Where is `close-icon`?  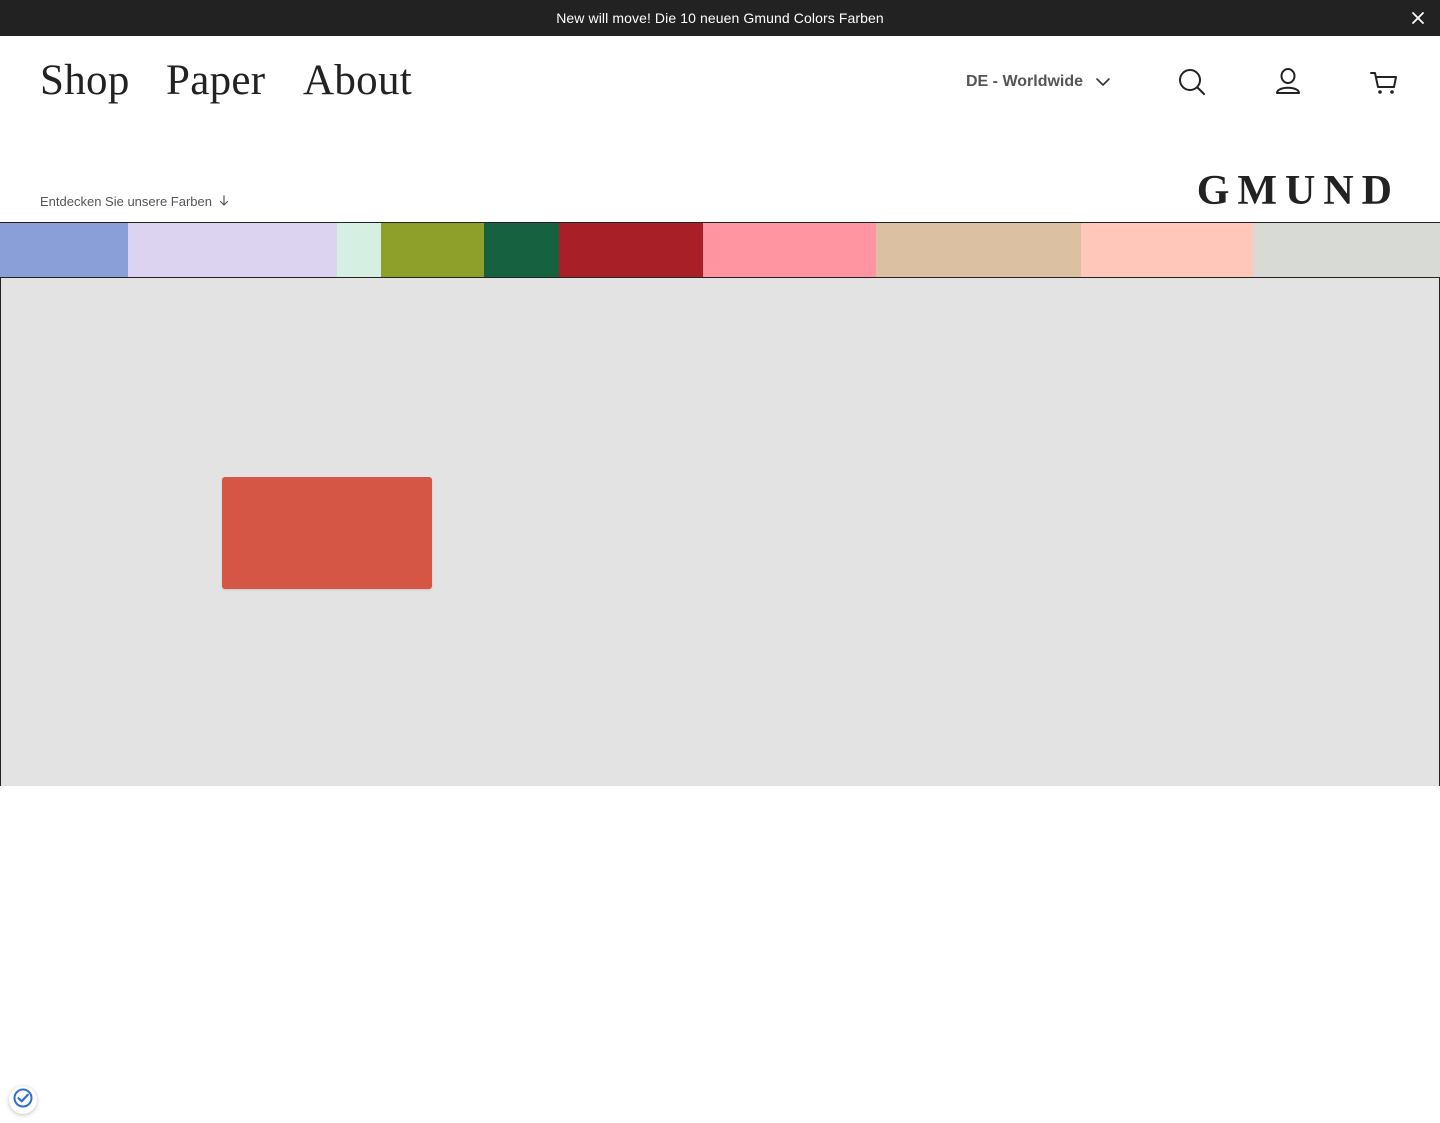 close-icon is located at coordinates (1418, 18).